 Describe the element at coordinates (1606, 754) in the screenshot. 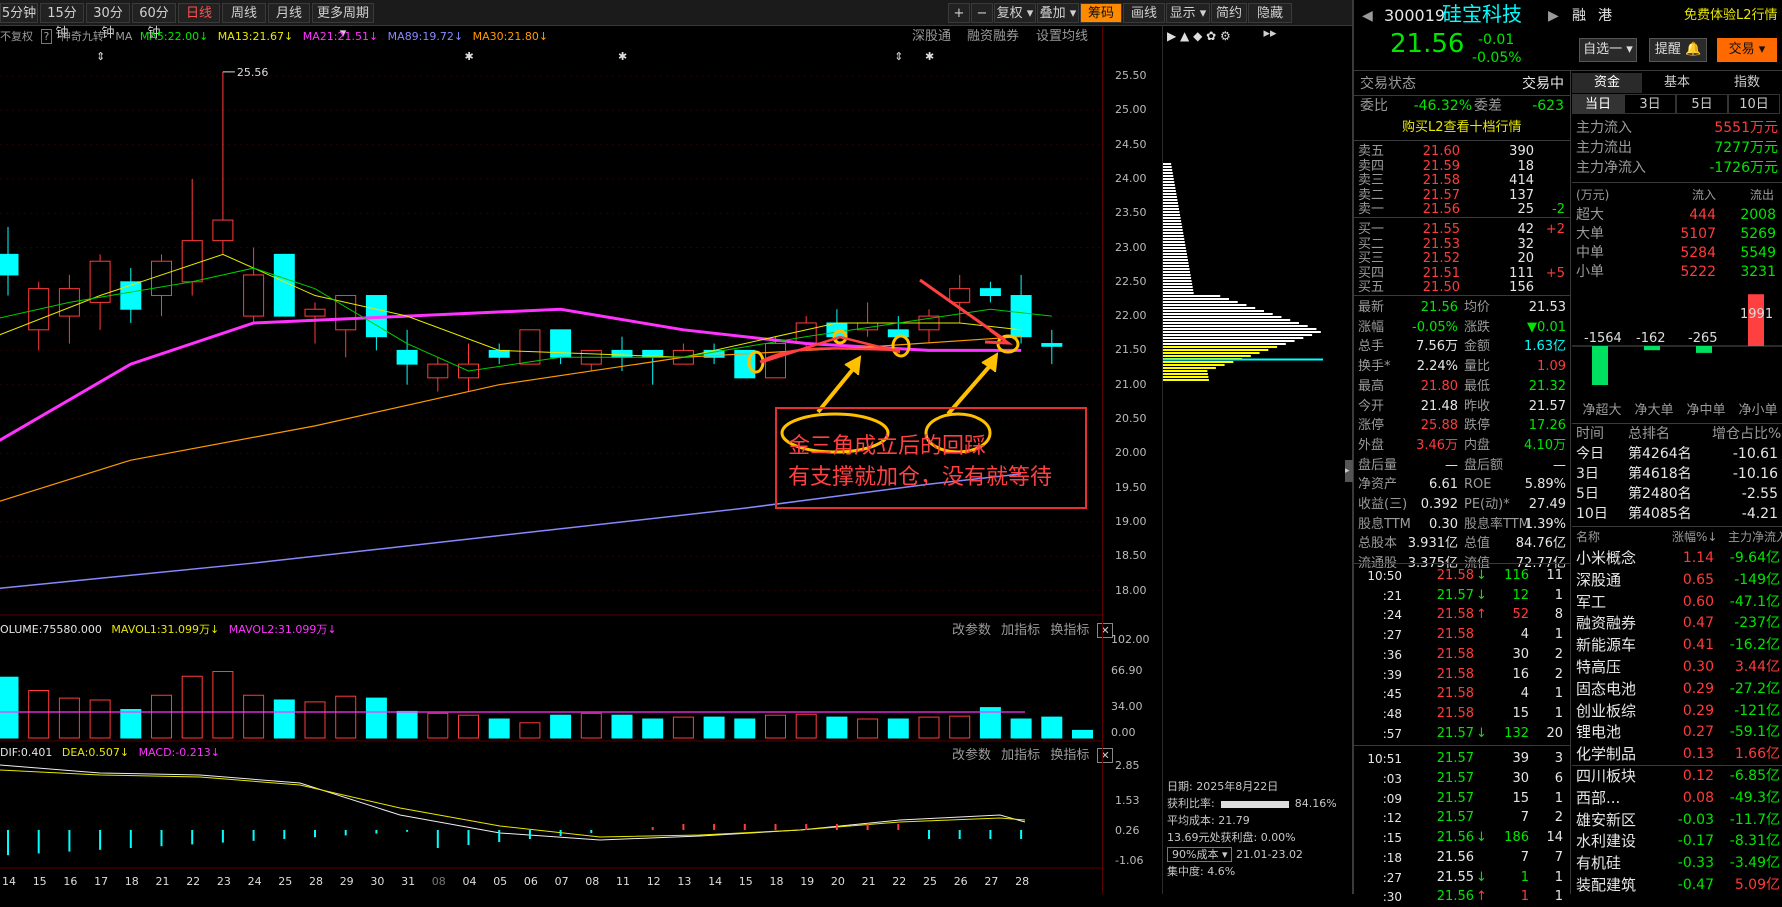

I see `sector-name: 化学制品` at that location.